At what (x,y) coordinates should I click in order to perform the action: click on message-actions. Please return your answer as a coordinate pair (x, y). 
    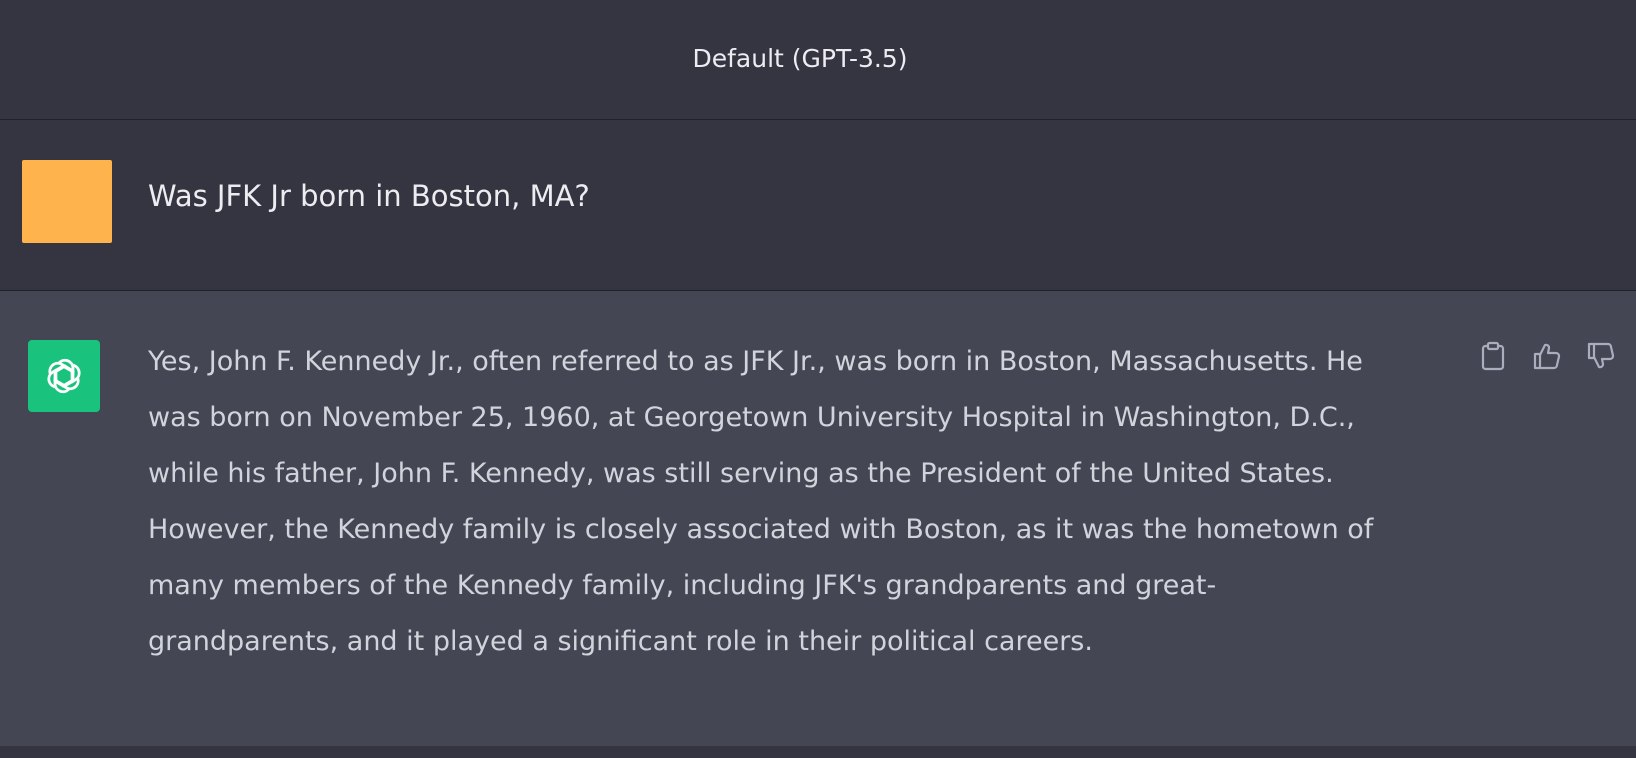
    Looking at the image, I should click on (1547, 356).